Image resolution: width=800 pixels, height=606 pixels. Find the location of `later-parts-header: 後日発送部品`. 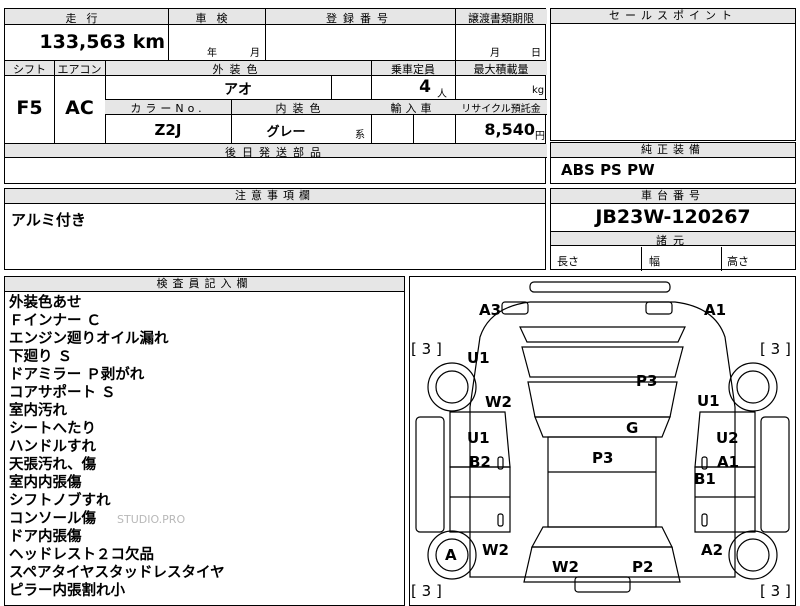

later-parts-header: 後日発送部品 is located at coordinates (276, 152).